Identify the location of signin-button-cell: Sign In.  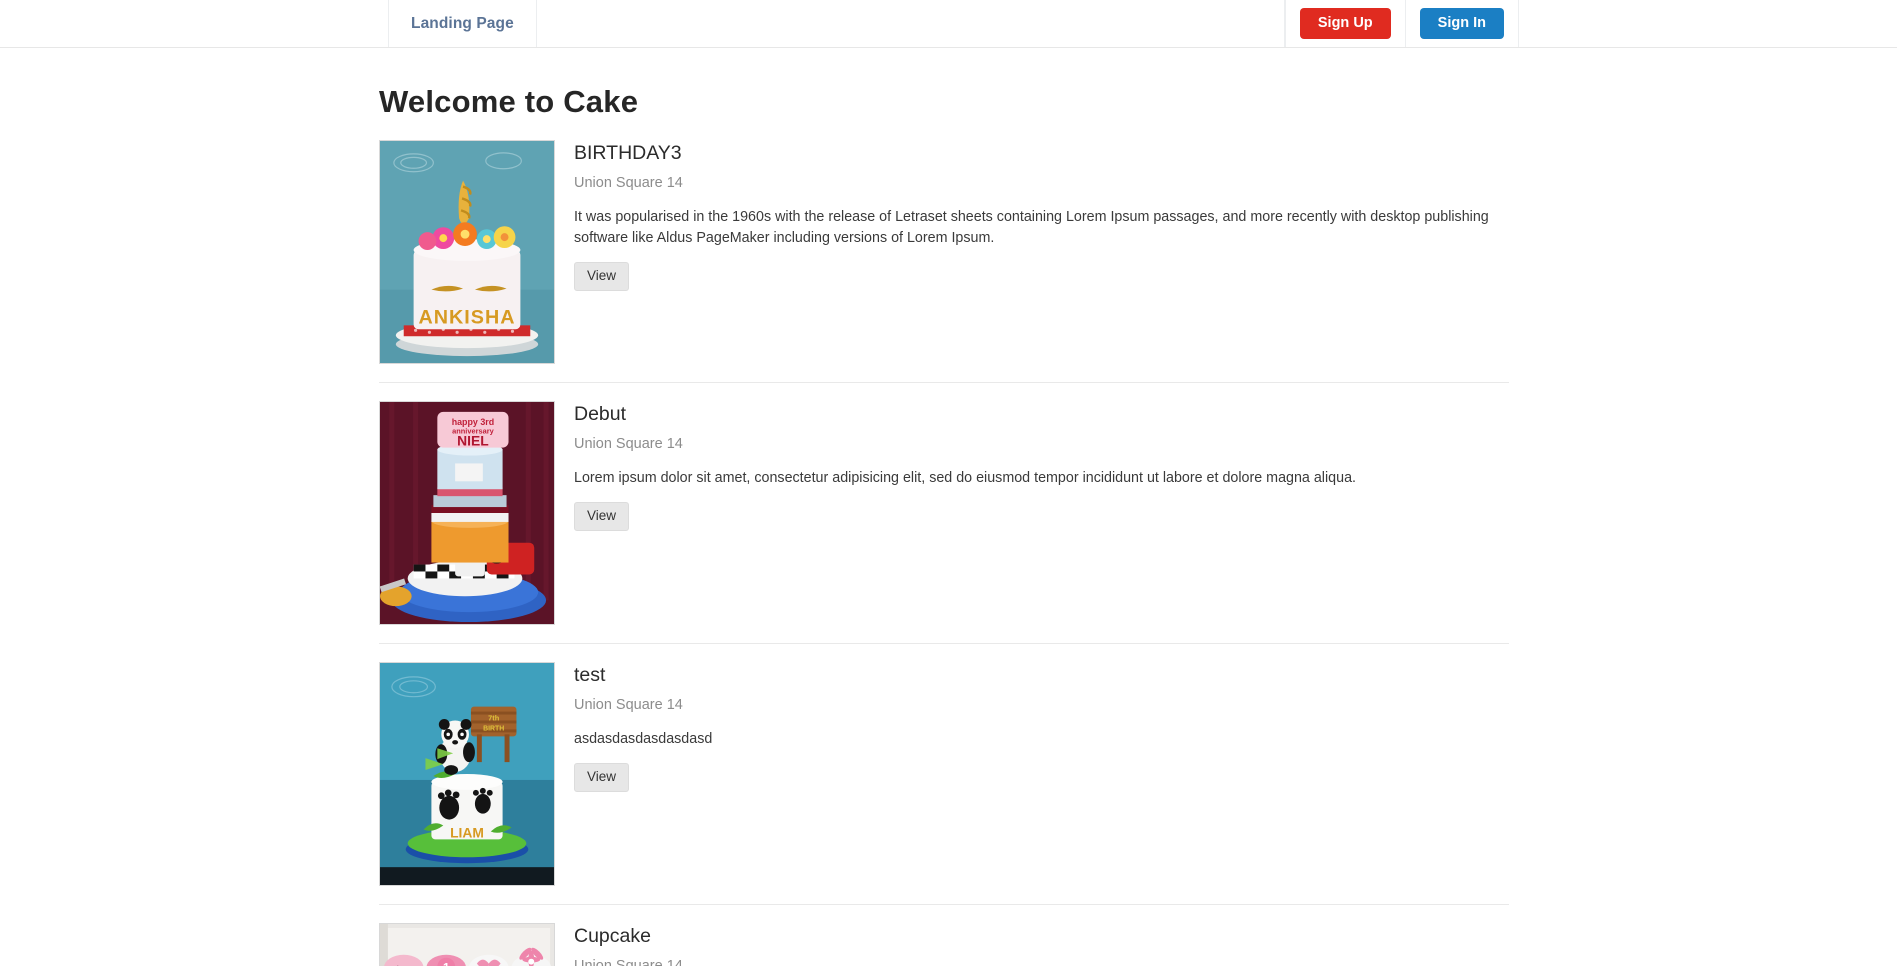
(1462, 23).